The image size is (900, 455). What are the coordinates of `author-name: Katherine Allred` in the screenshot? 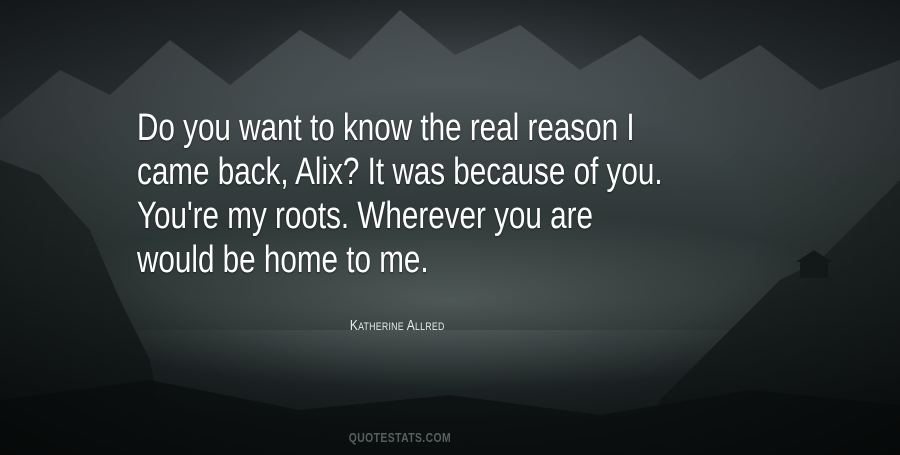 It's located at (397, 325).